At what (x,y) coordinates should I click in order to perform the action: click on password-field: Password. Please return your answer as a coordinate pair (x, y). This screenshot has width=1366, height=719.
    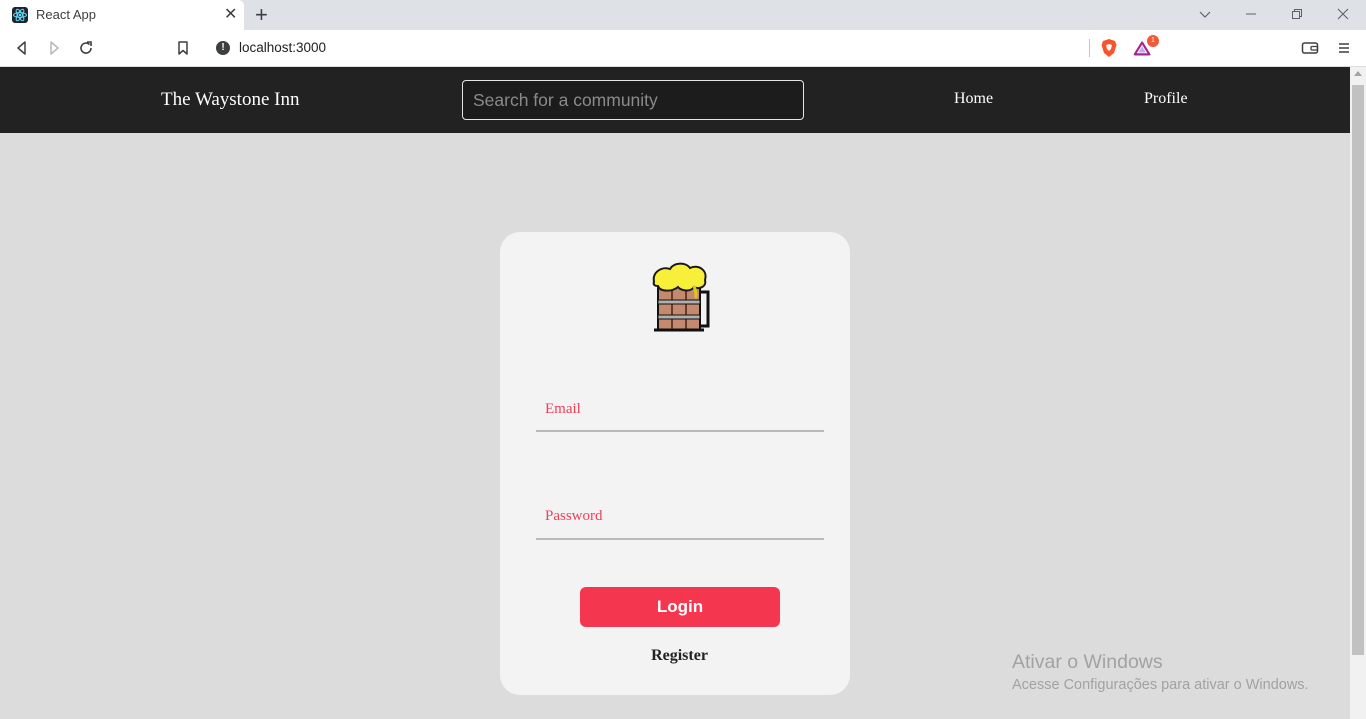
    Looking at the image, I should click on (680, 518).